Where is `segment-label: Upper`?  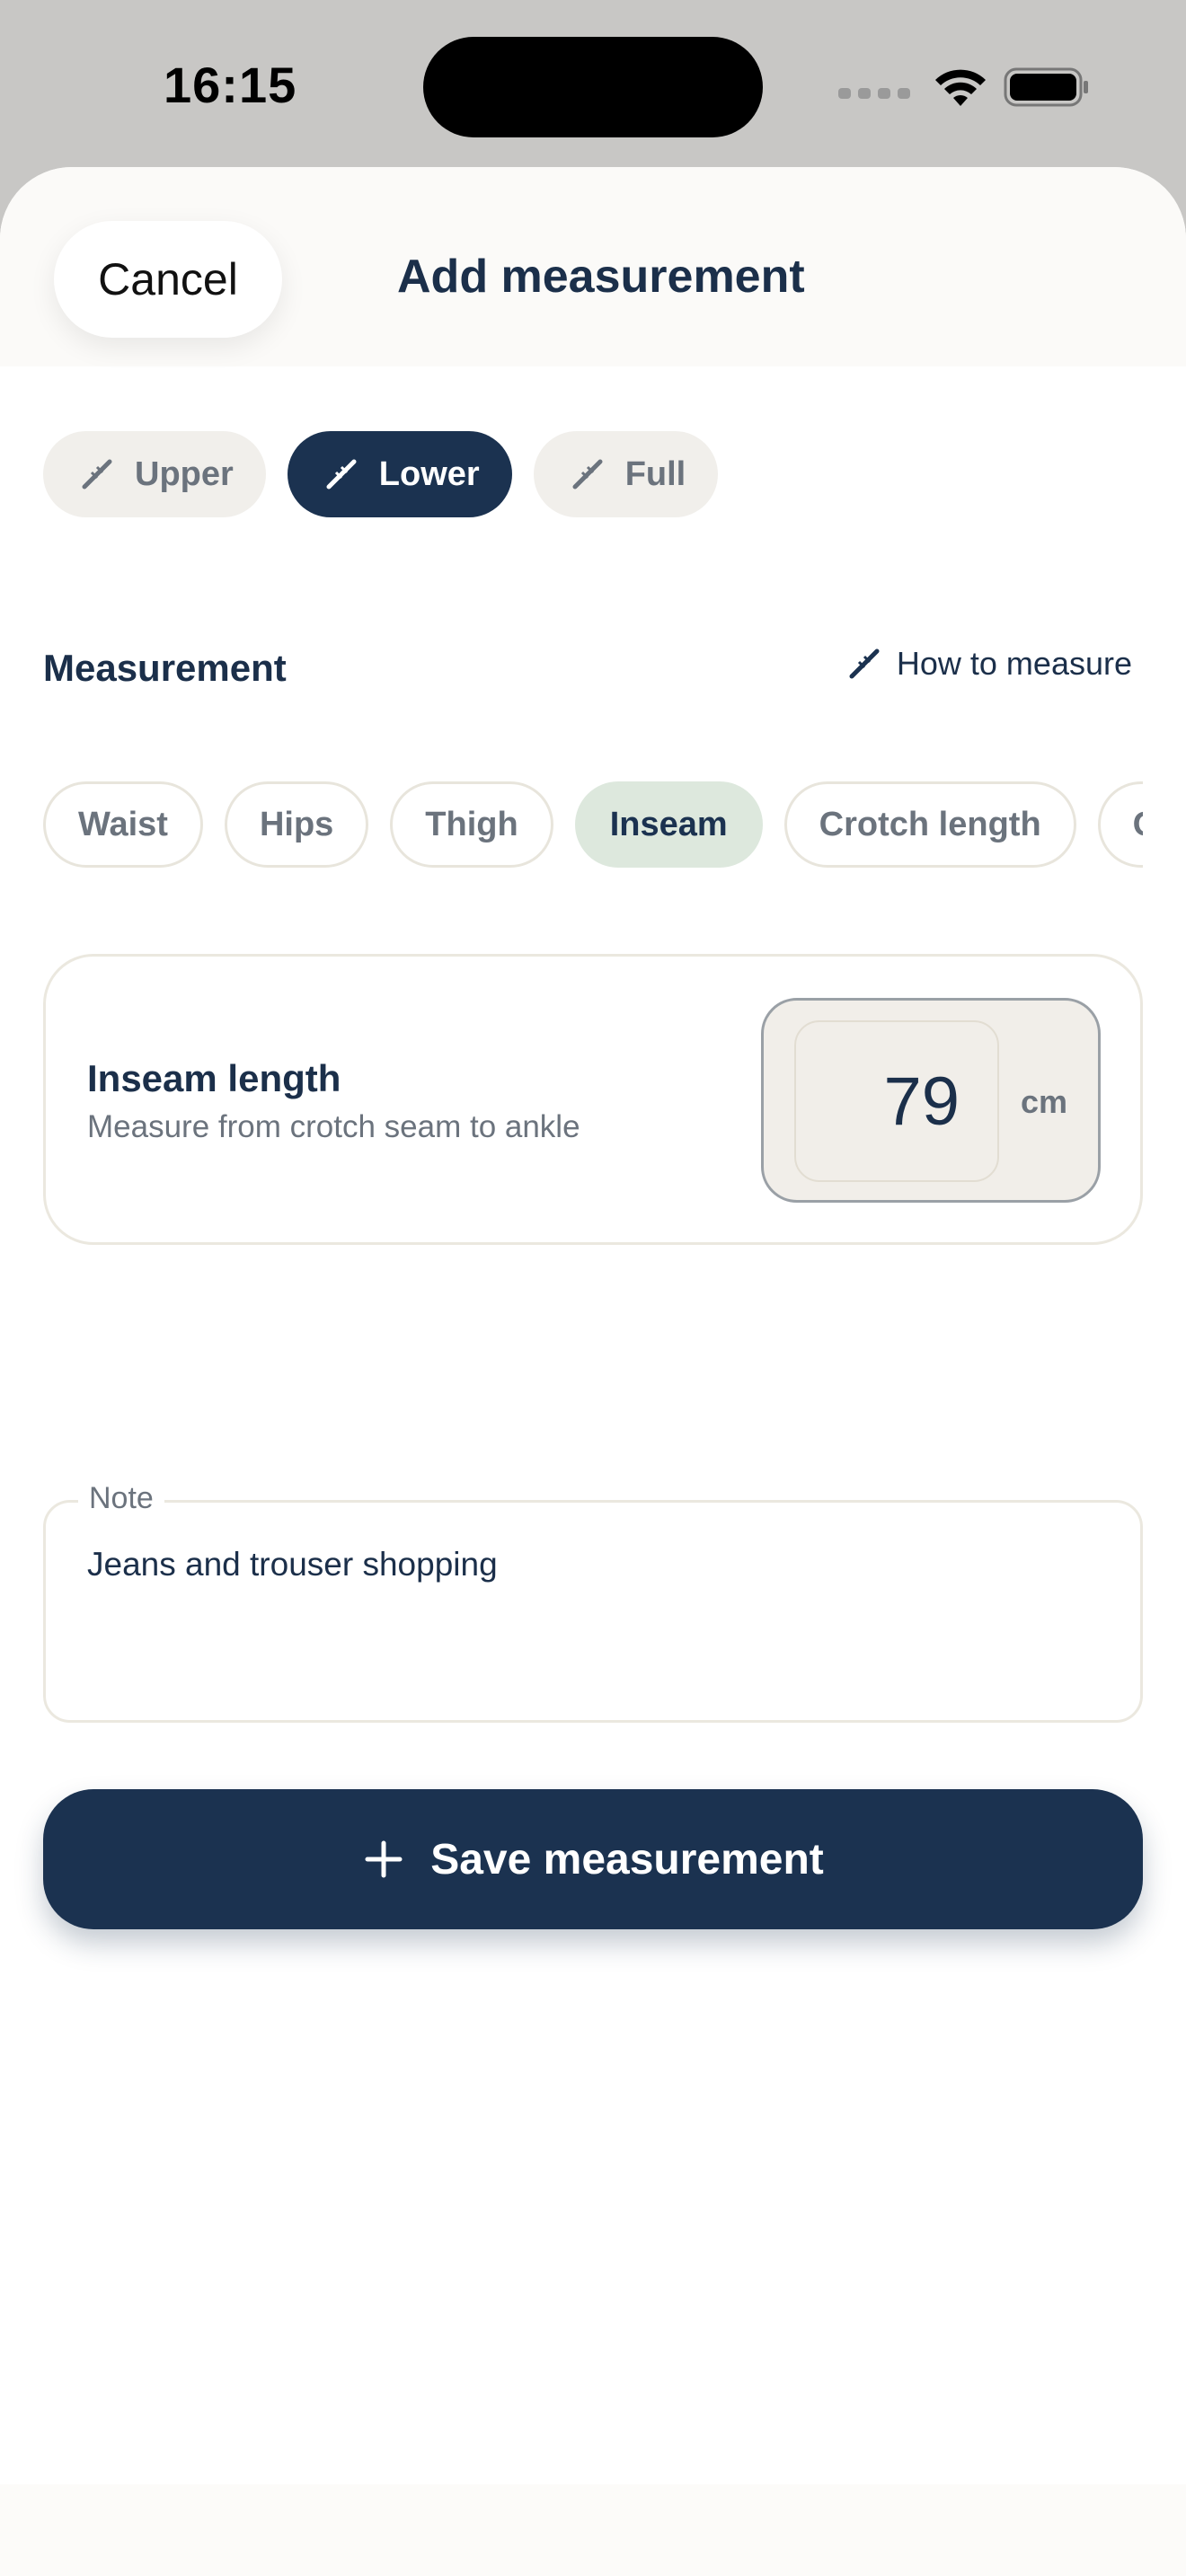
segment-label: Upper is located at coordinates (184, 473).